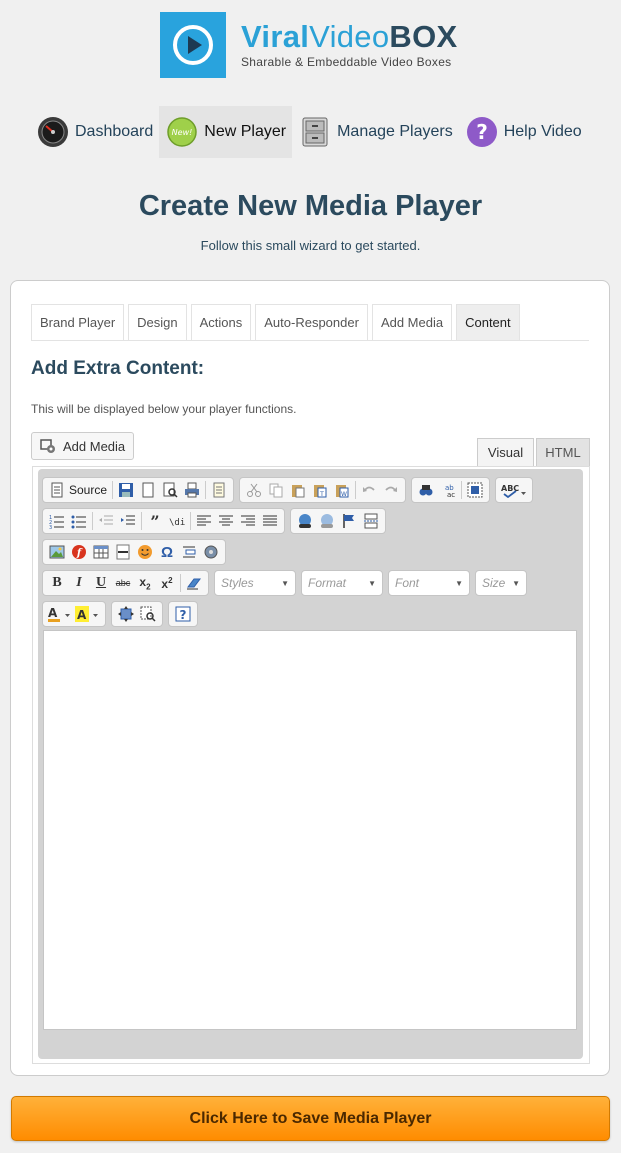 This screenshot has height=1153, width=621. Describe the element at coordinates (123, 552) in the screenshot. I see `horizontal-rule-icon` at that location.